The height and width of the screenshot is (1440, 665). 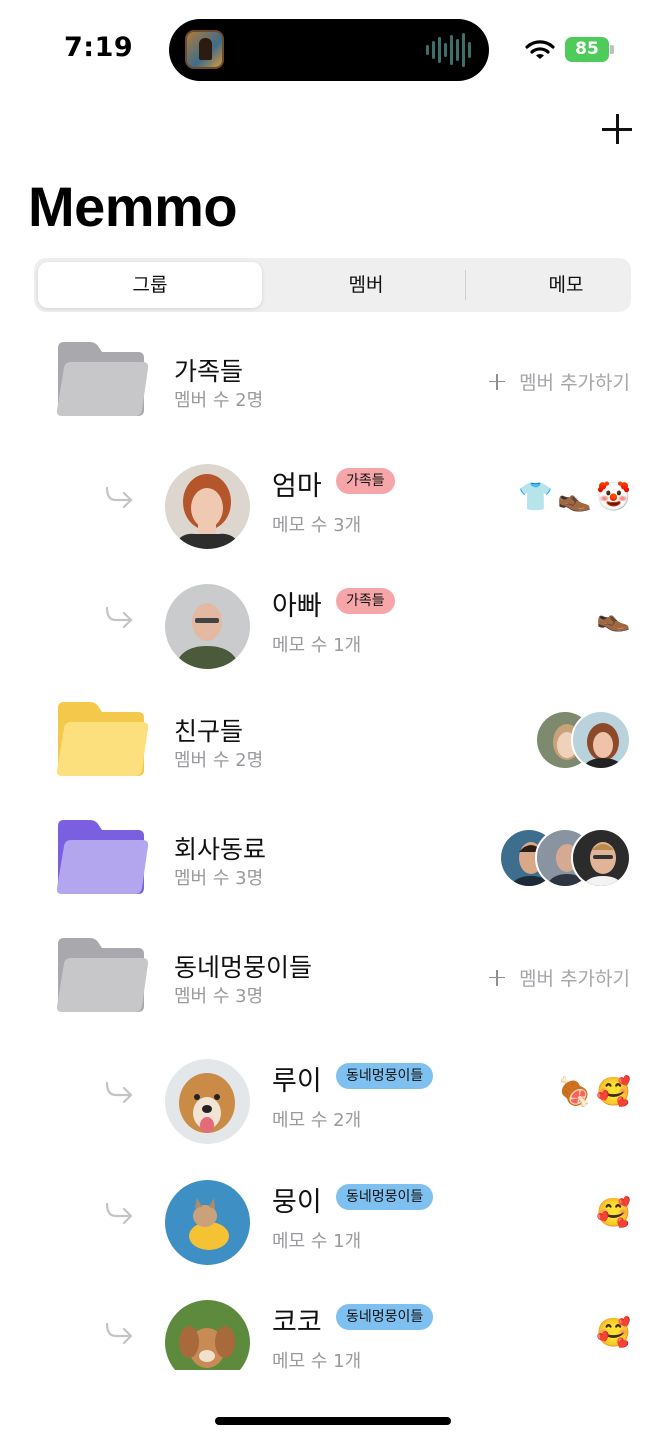 I want to click on group-row-coworkers: 회사동료 멤버 수 3명, so click(x=332, y=858).